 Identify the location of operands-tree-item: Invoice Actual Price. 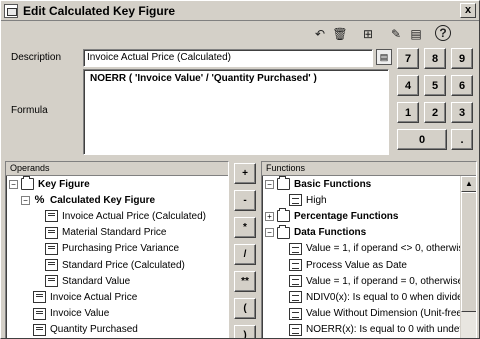
(117, 297).